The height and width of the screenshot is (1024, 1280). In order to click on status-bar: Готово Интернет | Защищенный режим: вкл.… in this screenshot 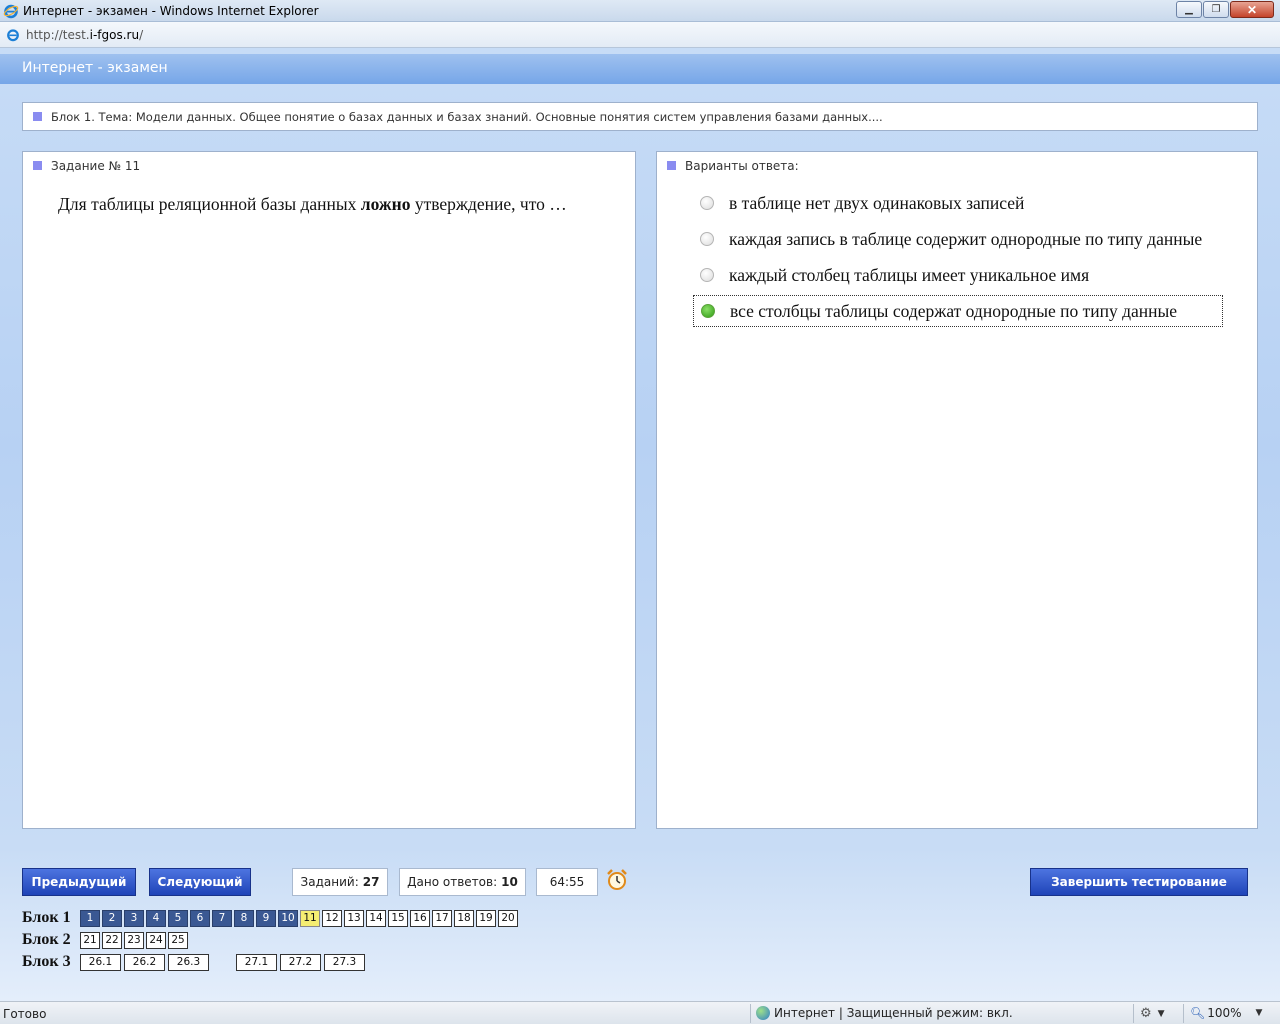, I will do `click(640, 1012)`.